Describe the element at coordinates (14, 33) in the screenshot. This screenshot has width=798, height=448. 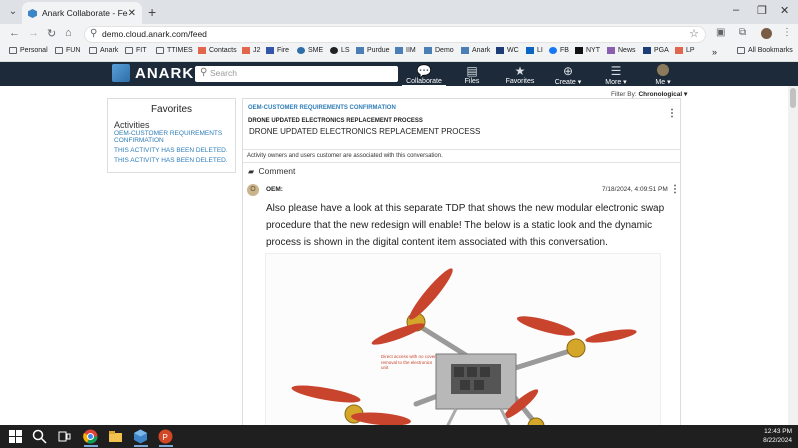
I see `back-arrow-icon: ←` at that location.